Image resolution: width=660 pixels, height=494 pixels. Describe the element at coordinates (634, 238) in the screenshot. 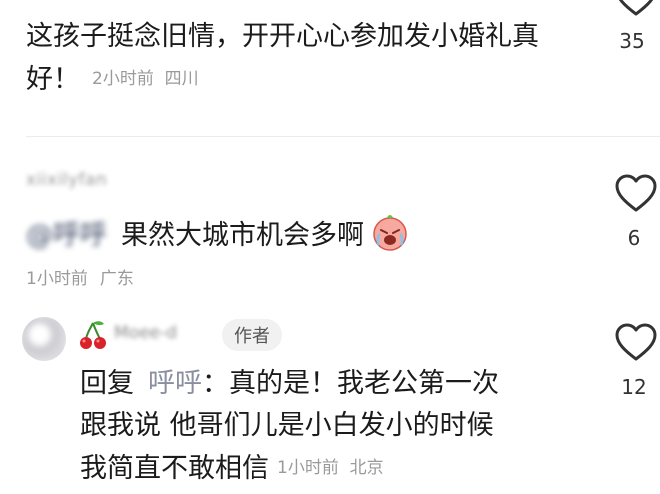

I see `like-count: 6` at that location.